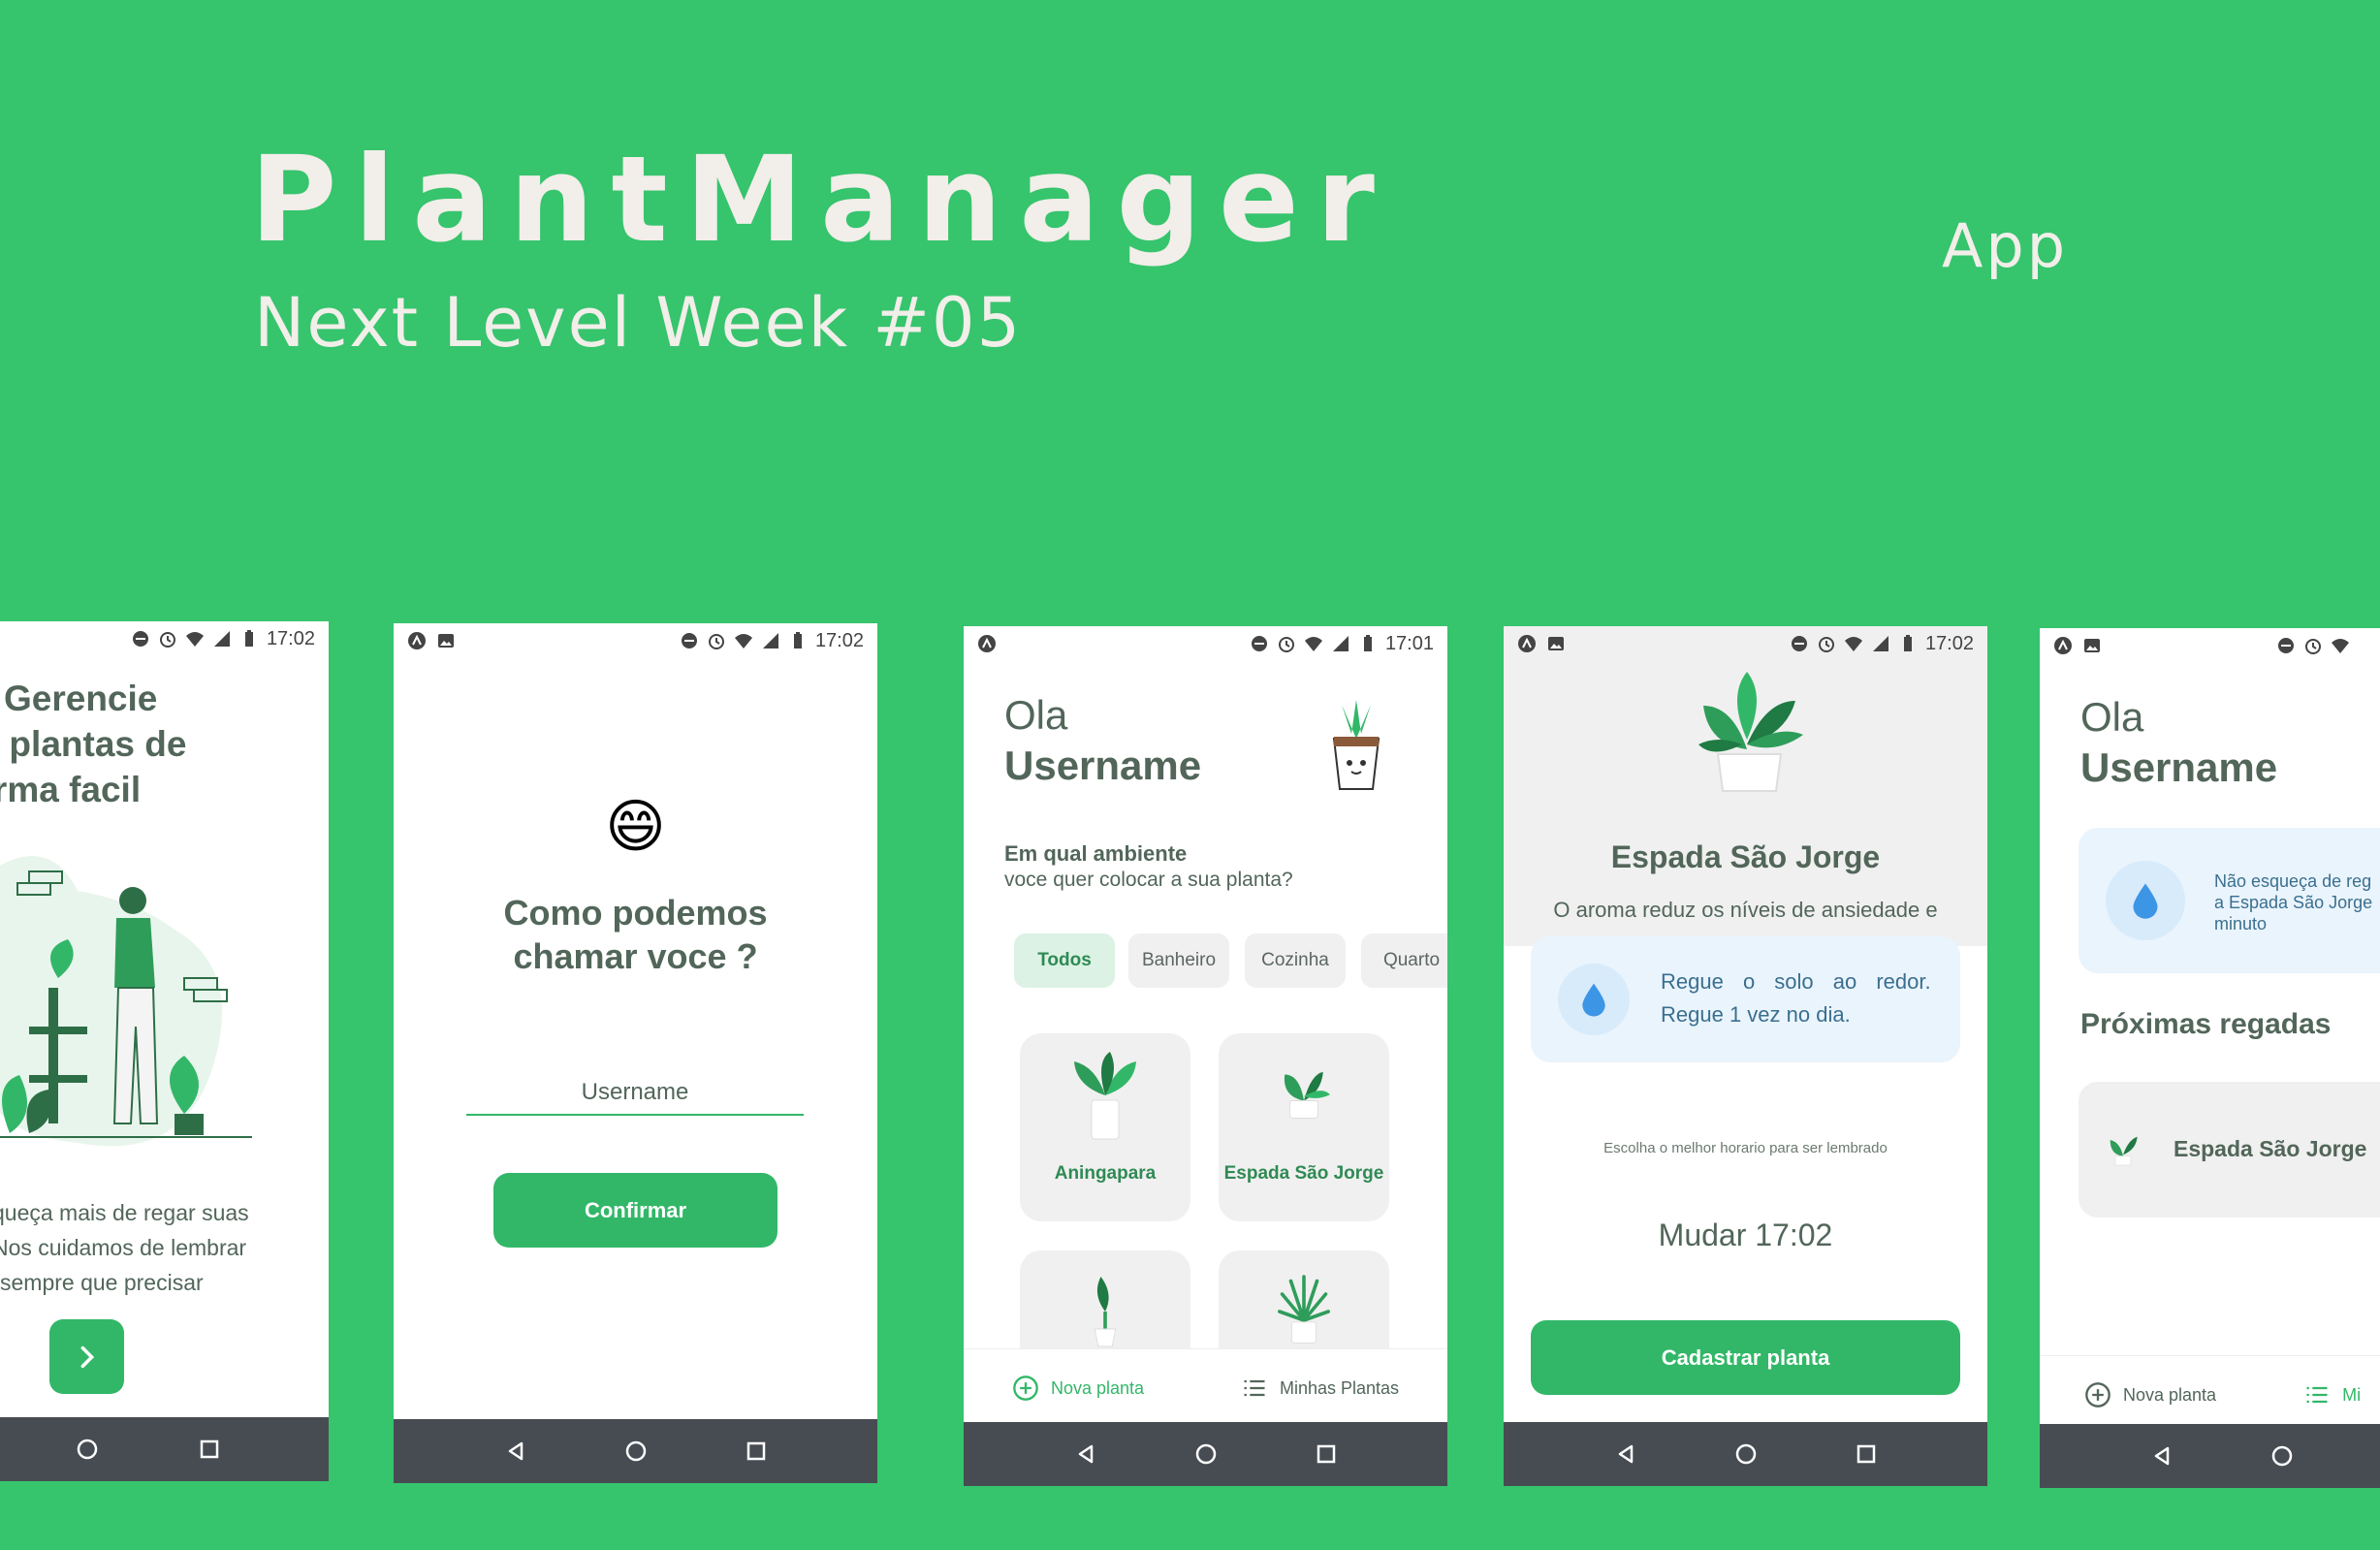 This screenshot has height=1550, width=2380. I want to click on chip-todos: Todos, so click(1064, 960).